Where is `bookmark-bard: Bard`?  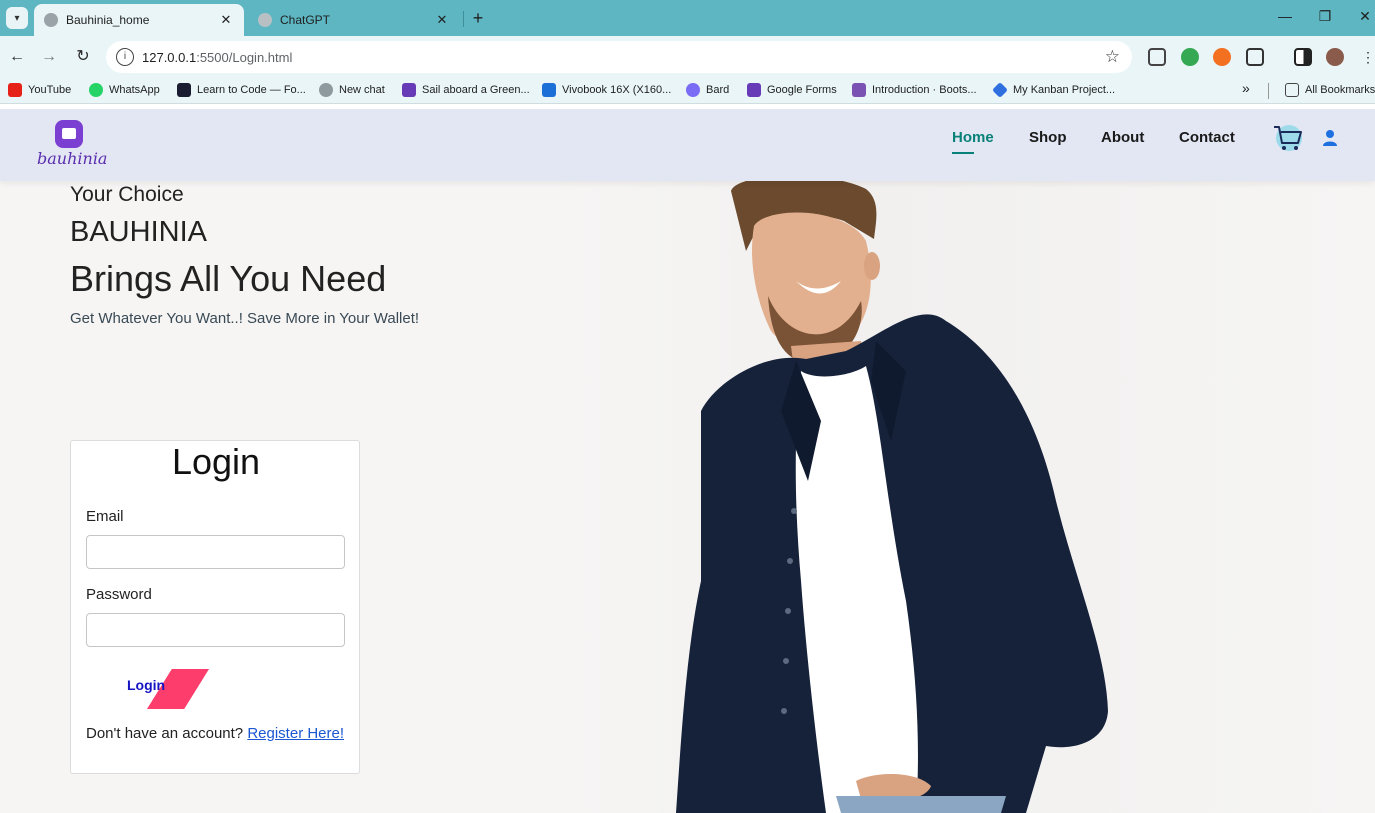
bookmark-bard: Bard is located at coordinates (707, 90).